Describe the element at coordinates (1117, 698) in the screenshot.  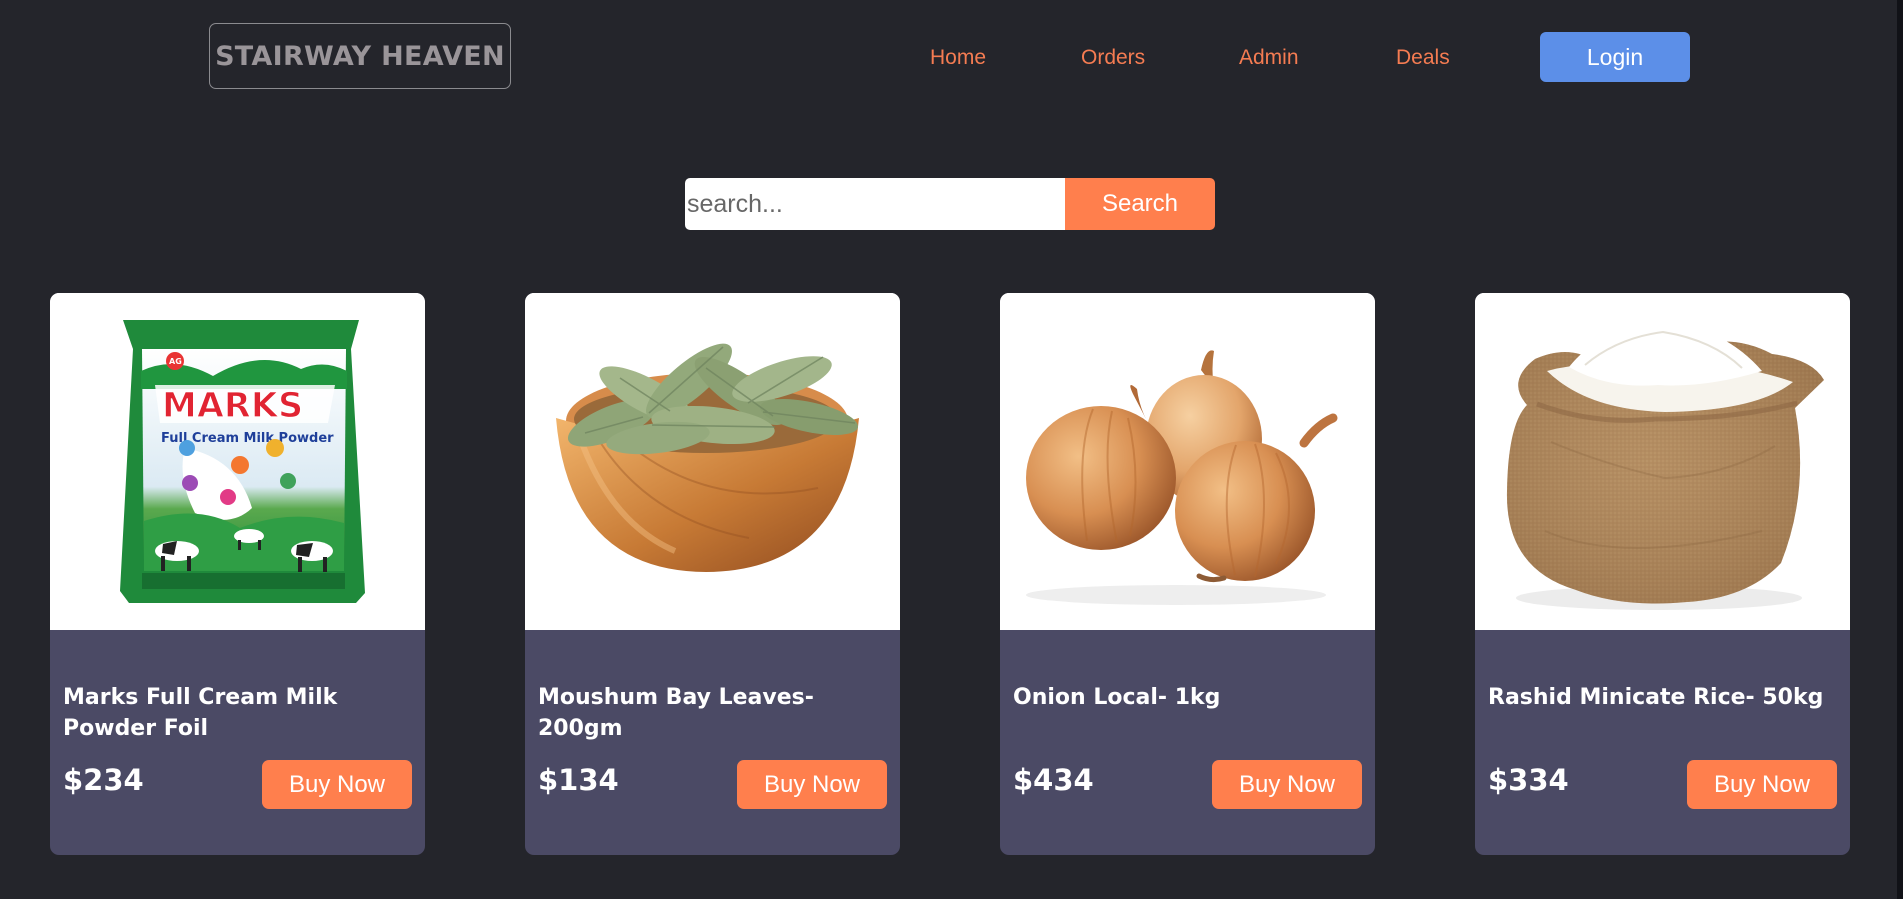
I see `product-title: Onion Local- 1kg` at that location.